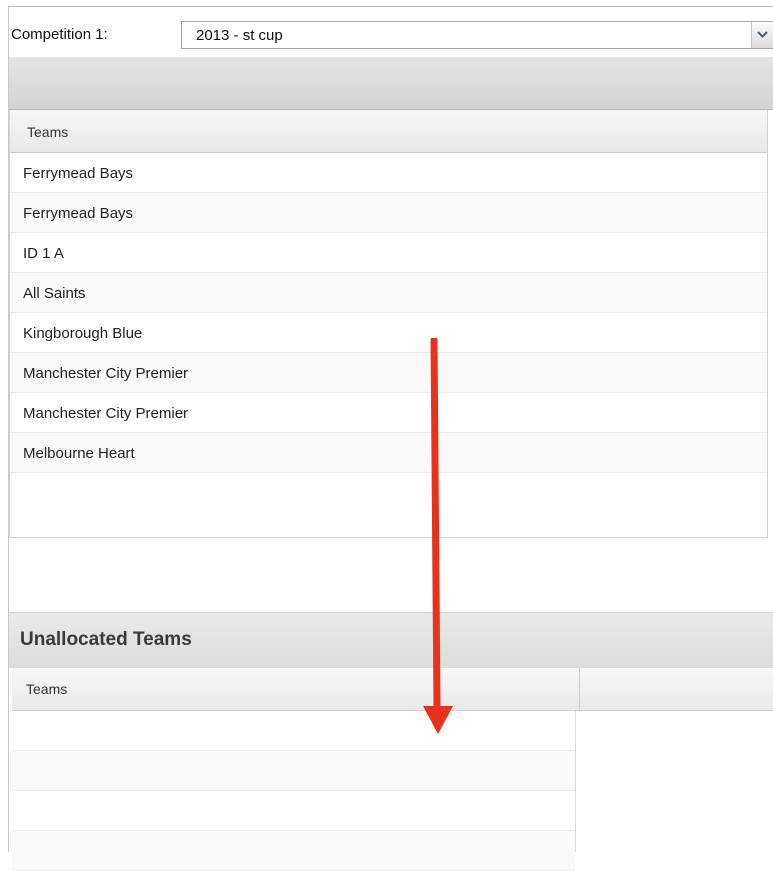  What do you see at coordinates (388, 453) in the screenshot?
I see `table-row: Melbourne Heart` at bounding box center [388, 453].